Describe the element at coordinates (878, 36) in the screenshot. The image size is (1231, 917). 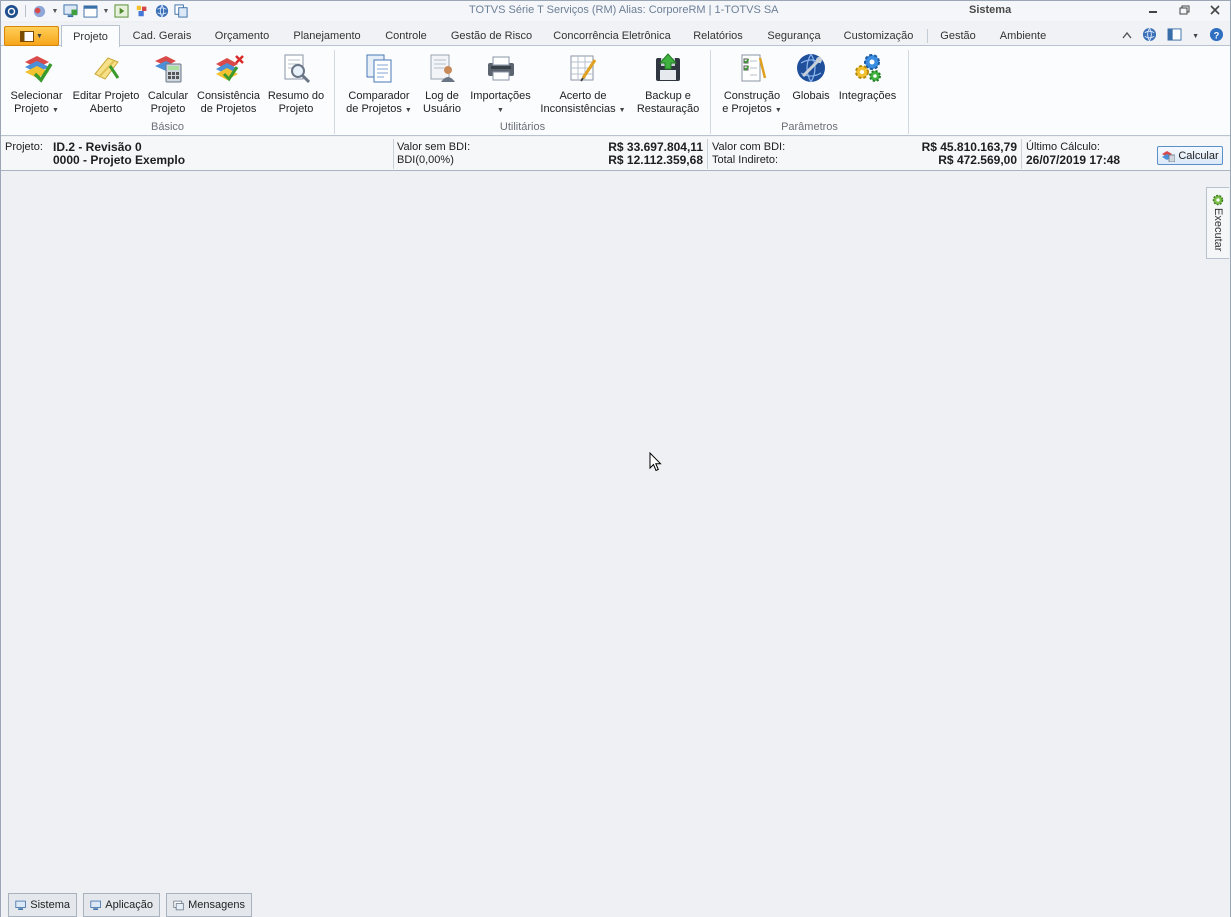
I see `tab-customizacao: Customização` at that location.